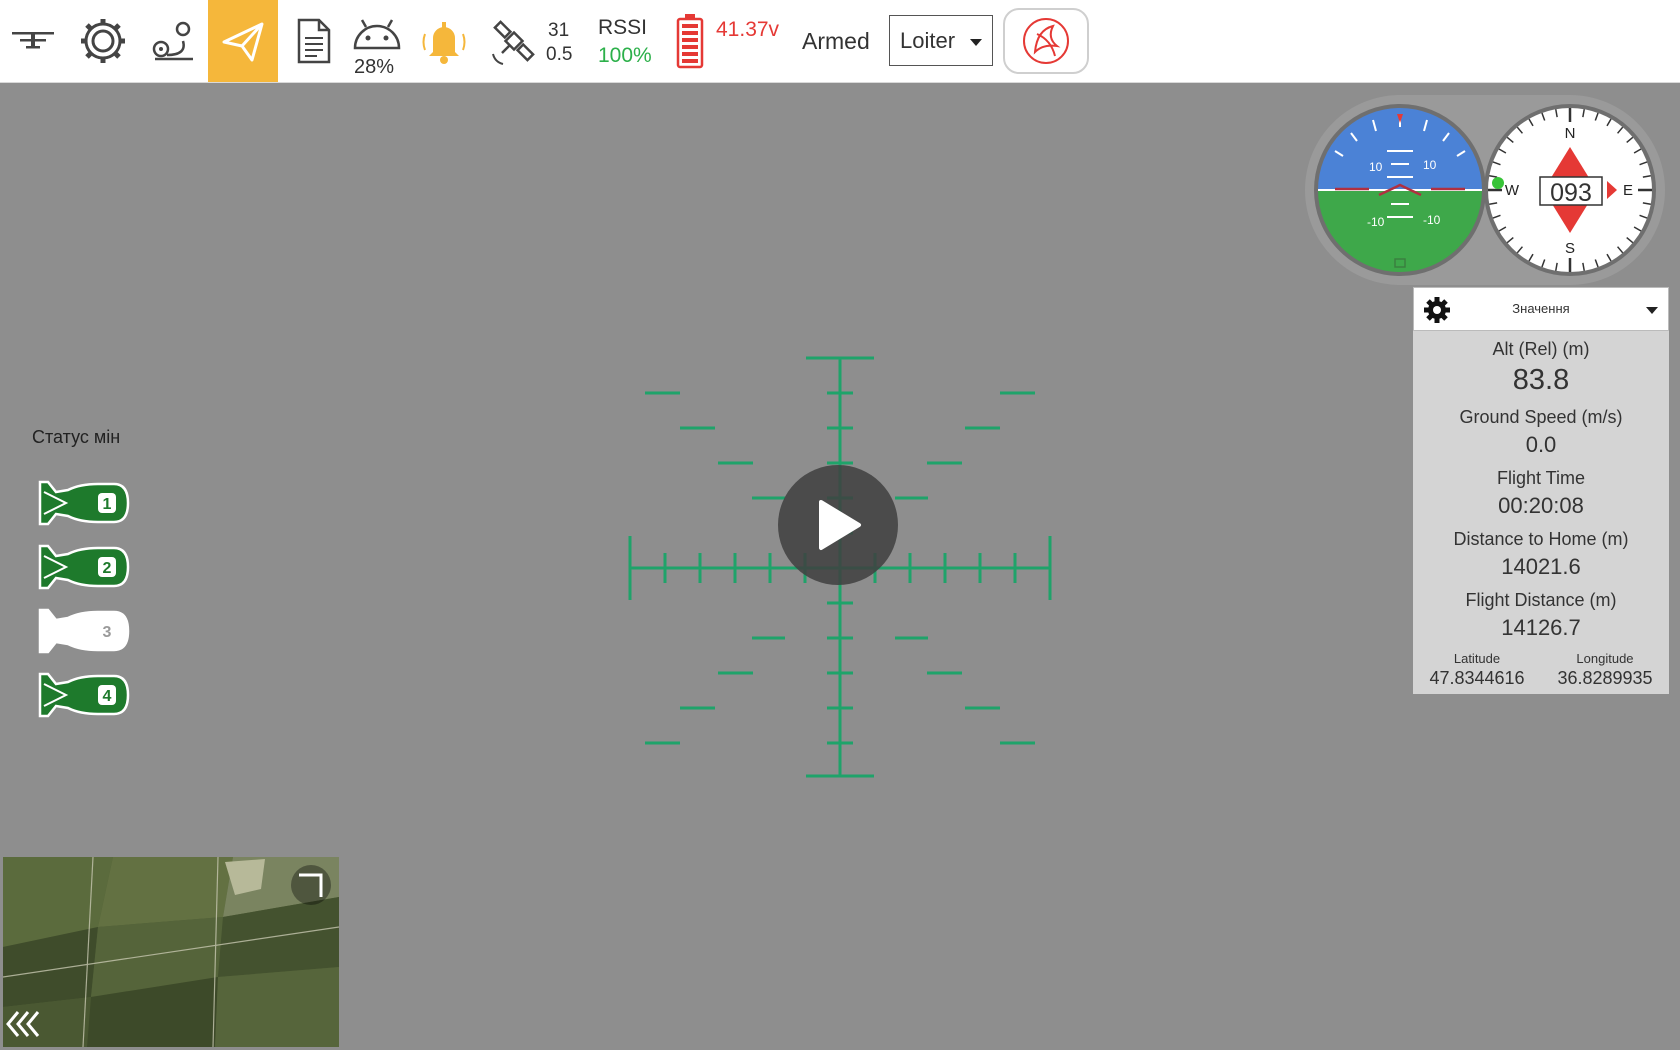  I want to click on hdop-value: 0.5, so click(559, 54).